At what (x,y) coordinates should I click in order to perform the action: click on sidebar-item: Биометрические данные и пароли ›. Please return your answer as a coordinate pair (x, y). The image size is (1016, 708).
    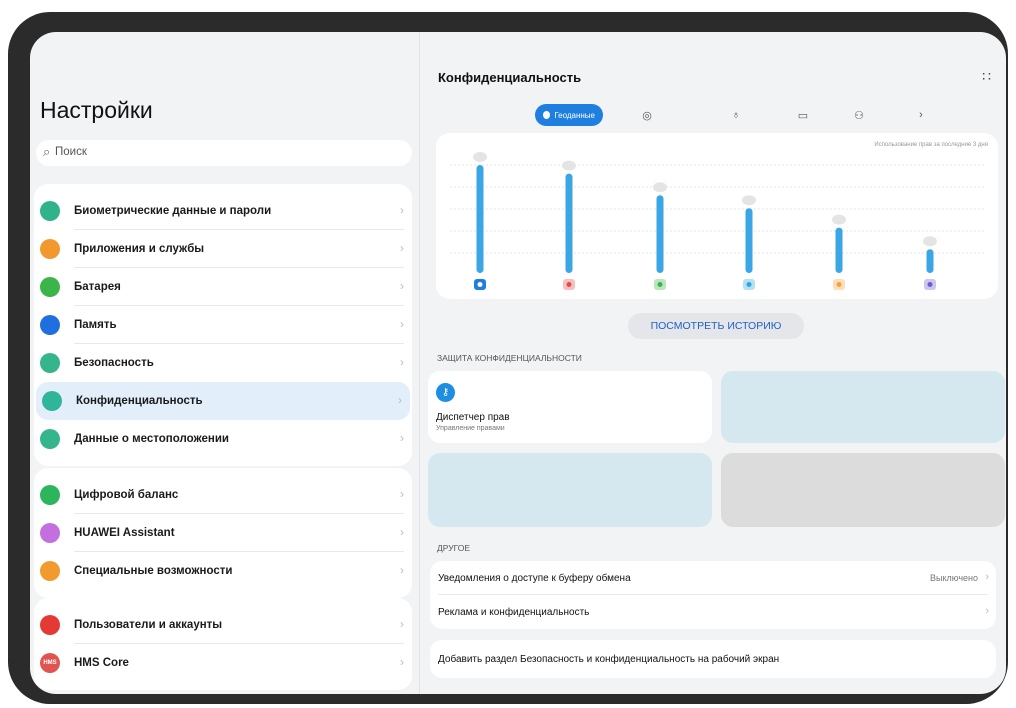
    Looking at the image, I should click on (223, 211).